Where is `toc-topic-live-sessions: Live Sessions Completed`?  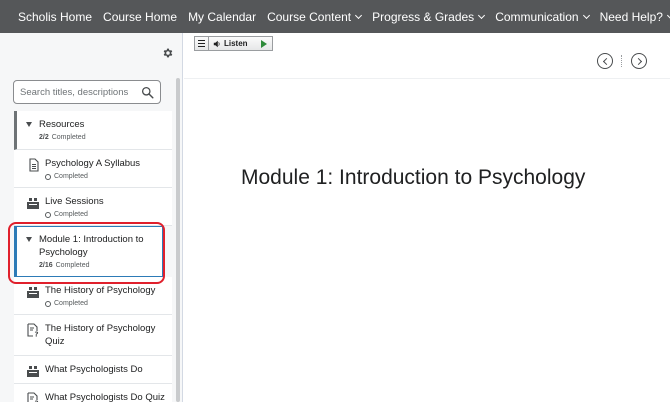
toc-topic-live-sessions: Live Sessions Completed is located at coordinates (93, 207).